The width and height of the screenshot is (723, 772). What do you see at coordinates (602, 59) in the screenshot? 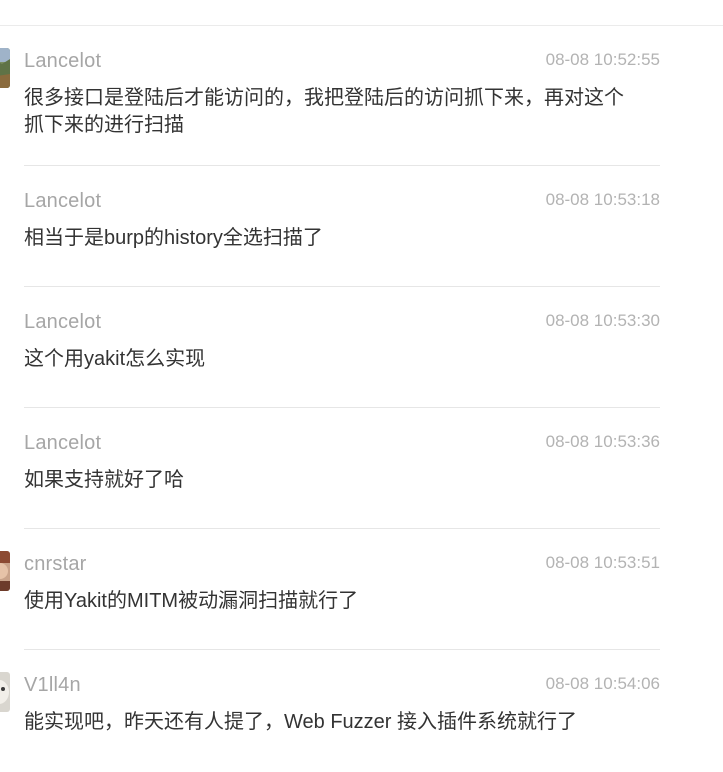
I see `message-timestamp: 08-08 10:52:55` at bounding box center [602, 59].